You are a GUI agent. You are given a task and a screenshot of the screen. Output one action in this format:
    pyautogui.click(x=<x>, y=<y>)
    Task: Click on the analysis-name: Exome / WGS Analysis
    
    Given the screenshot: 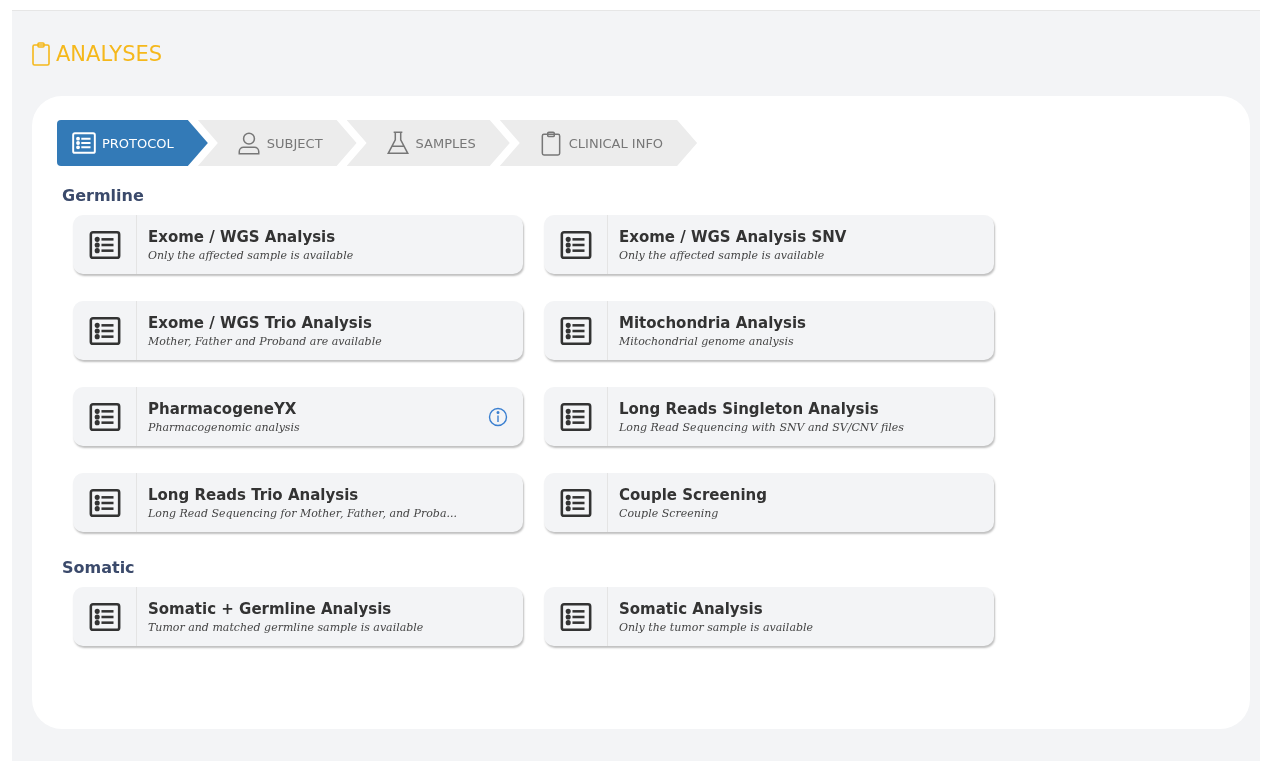 What is the action you would take?
    pyautogui.click(x=242, y=236)
    